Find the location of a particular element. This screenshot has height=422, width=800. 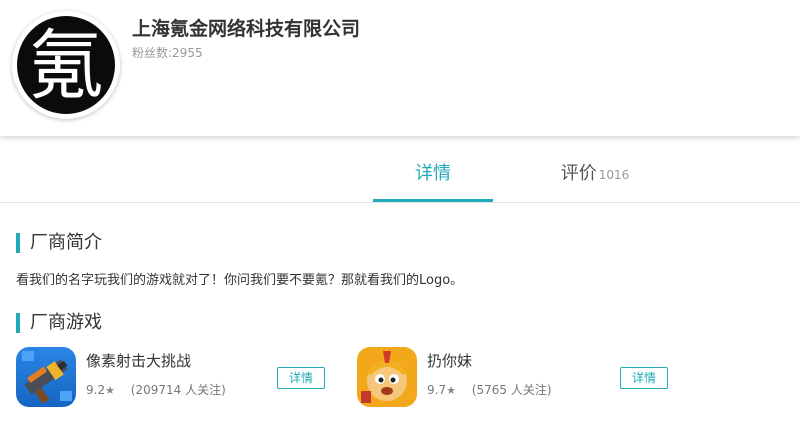

company-logo-glyph: 氪 is located at coordinates (66, 65).